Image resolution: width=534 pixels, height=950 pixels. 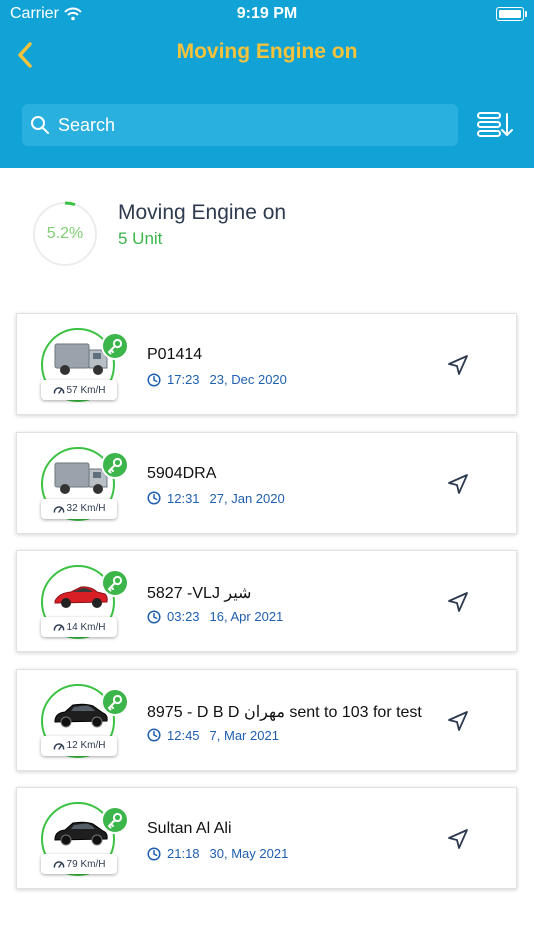 I want to click on vehicle-plate: 5904DRA, so click(x=182, y=473).